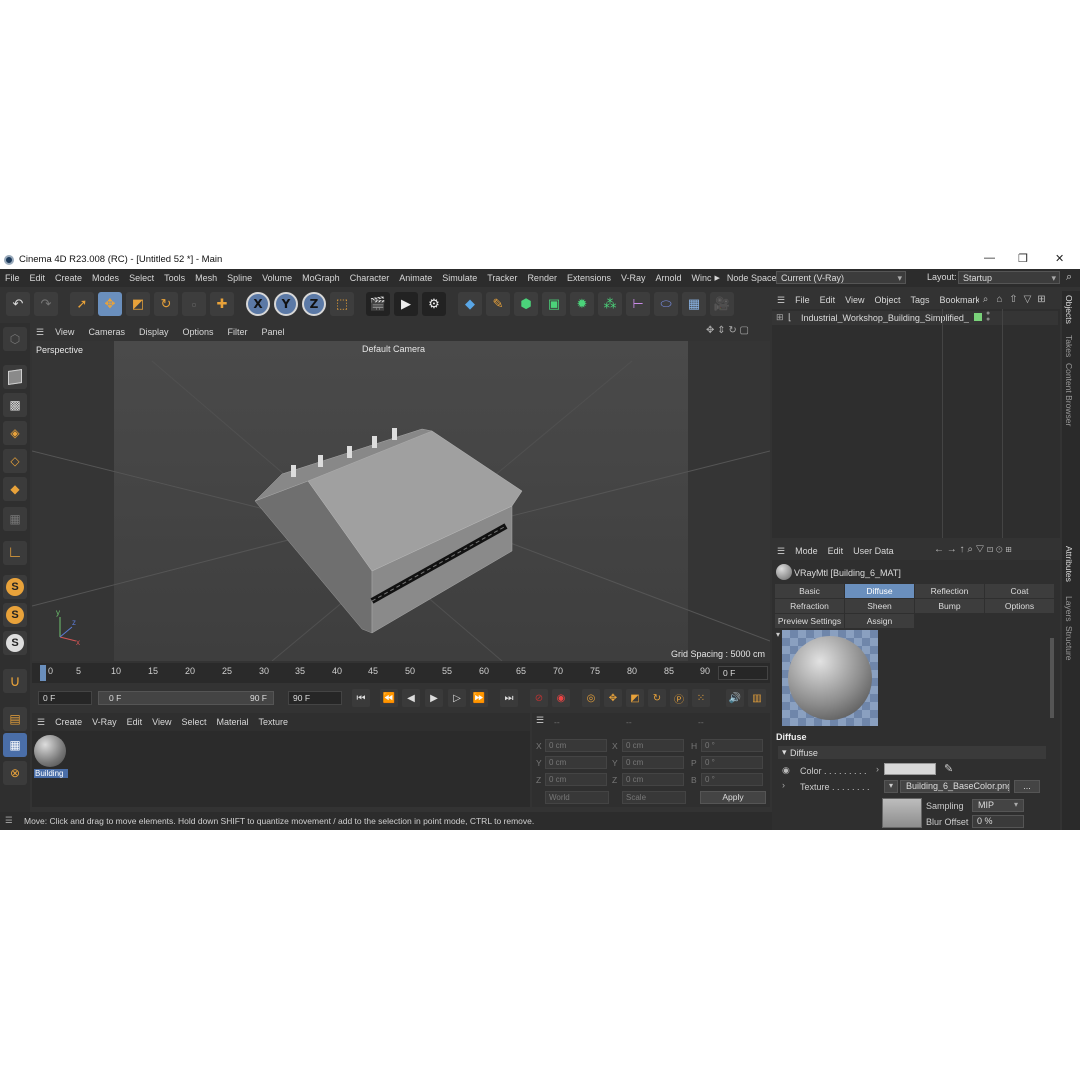 This screenshot has width=1080, height=1080. Describe the element at coordinates (46, 304) in the screenshot. I see `redo-icon: ↷` at that location.